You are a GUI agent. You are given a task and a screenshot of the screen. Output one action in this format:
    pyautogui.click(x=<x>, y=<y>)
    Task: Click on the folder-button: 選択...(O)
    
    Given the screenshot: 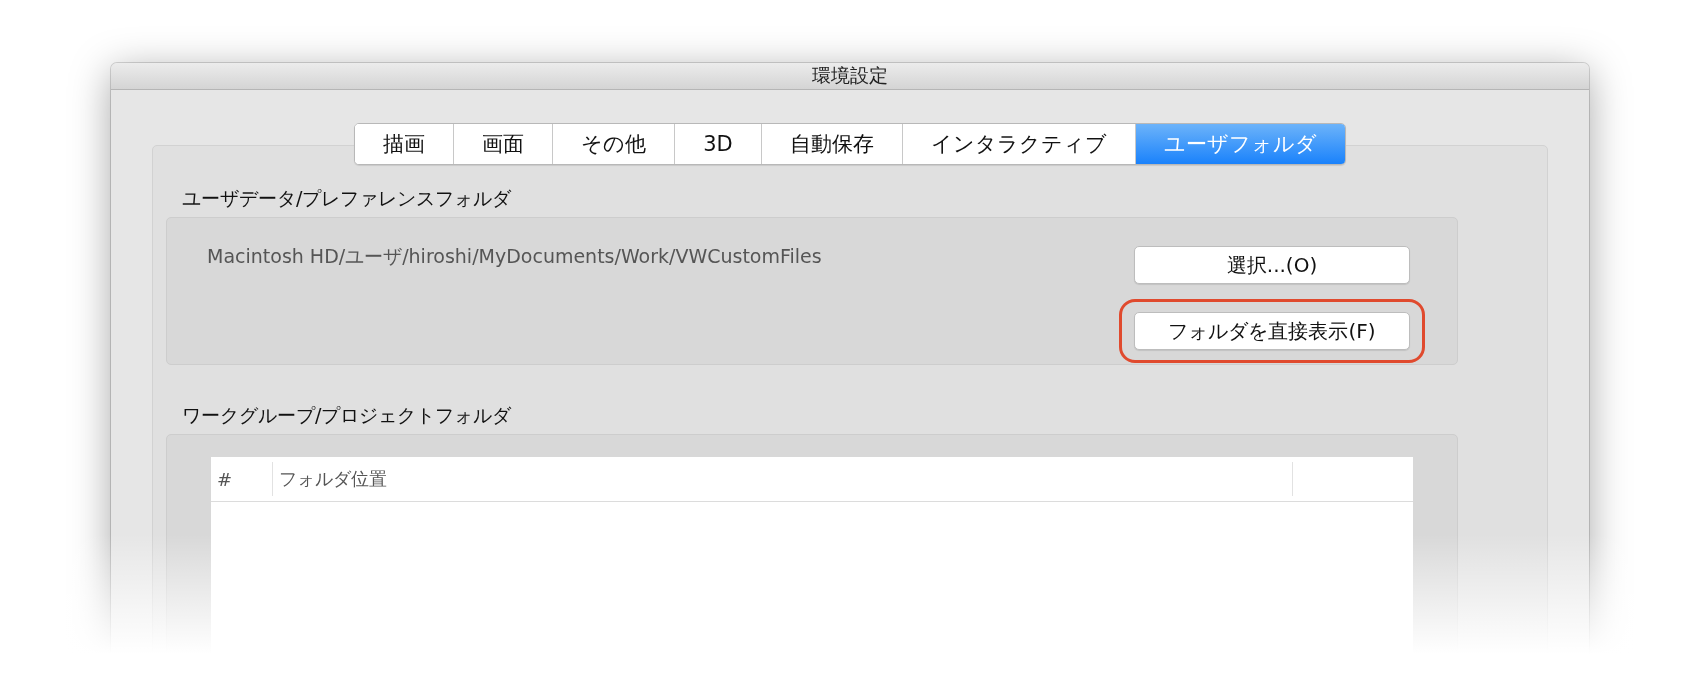 What is the action you would take?
    pyautogui.click(x=1272, y=265)
    